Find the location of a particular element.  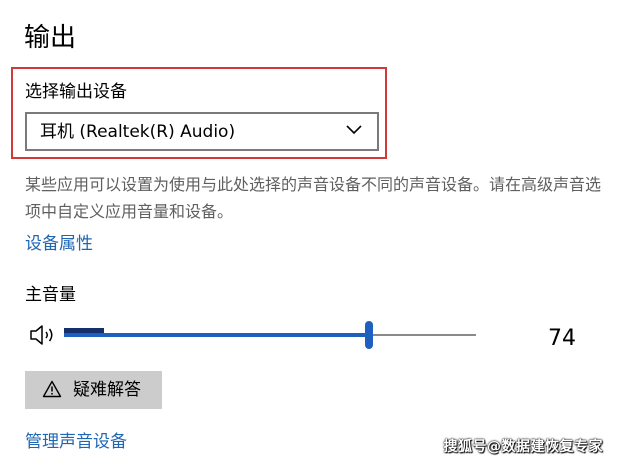

device-properties-link: 设备属性 is located at coordinates (59, 244).